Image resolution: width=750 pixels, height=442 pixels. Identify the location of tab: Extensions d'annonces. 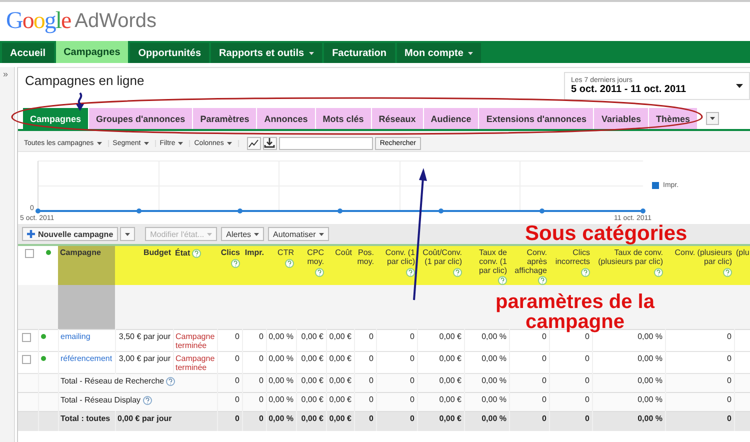
(536, 118).